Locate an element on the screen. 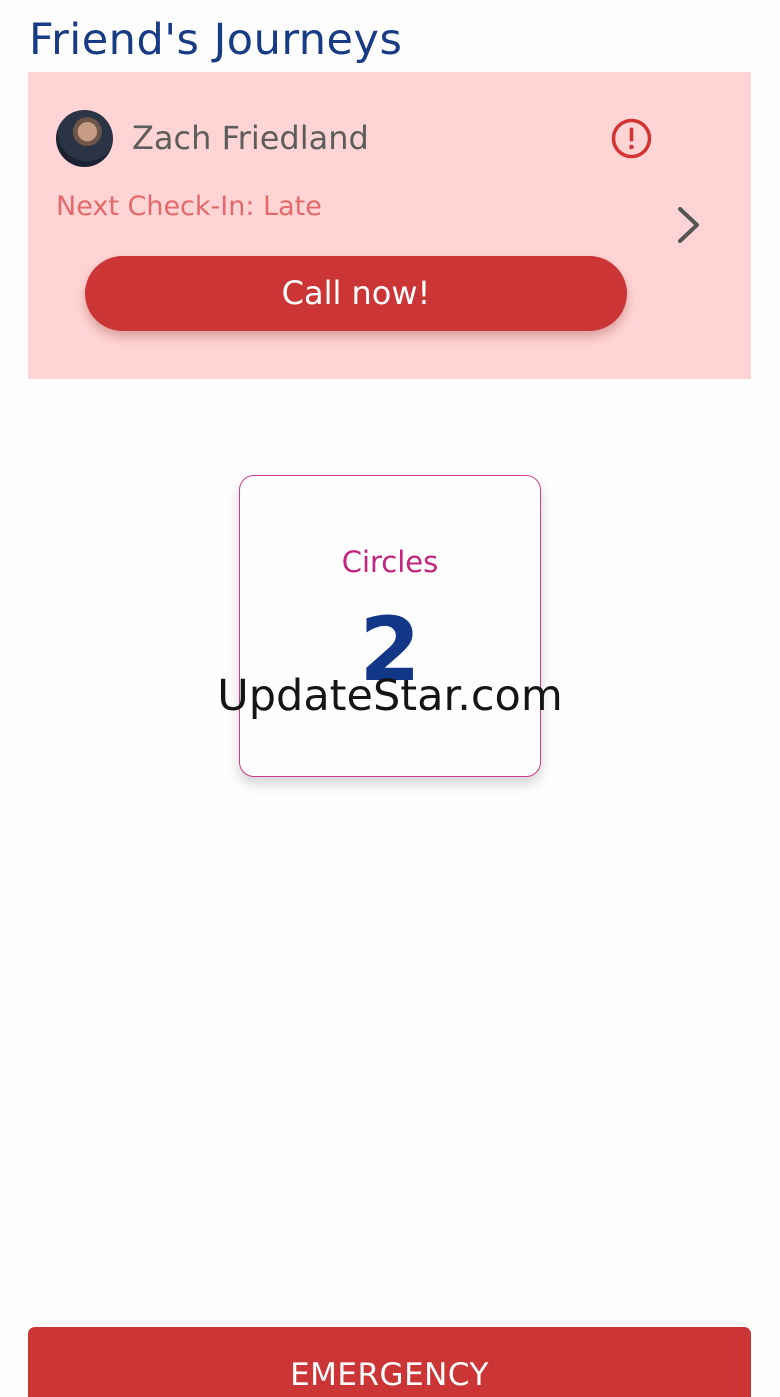 The height and width of the screenshot is (1397, 780). chevron-right-icon is located at coordinates (688, 225).